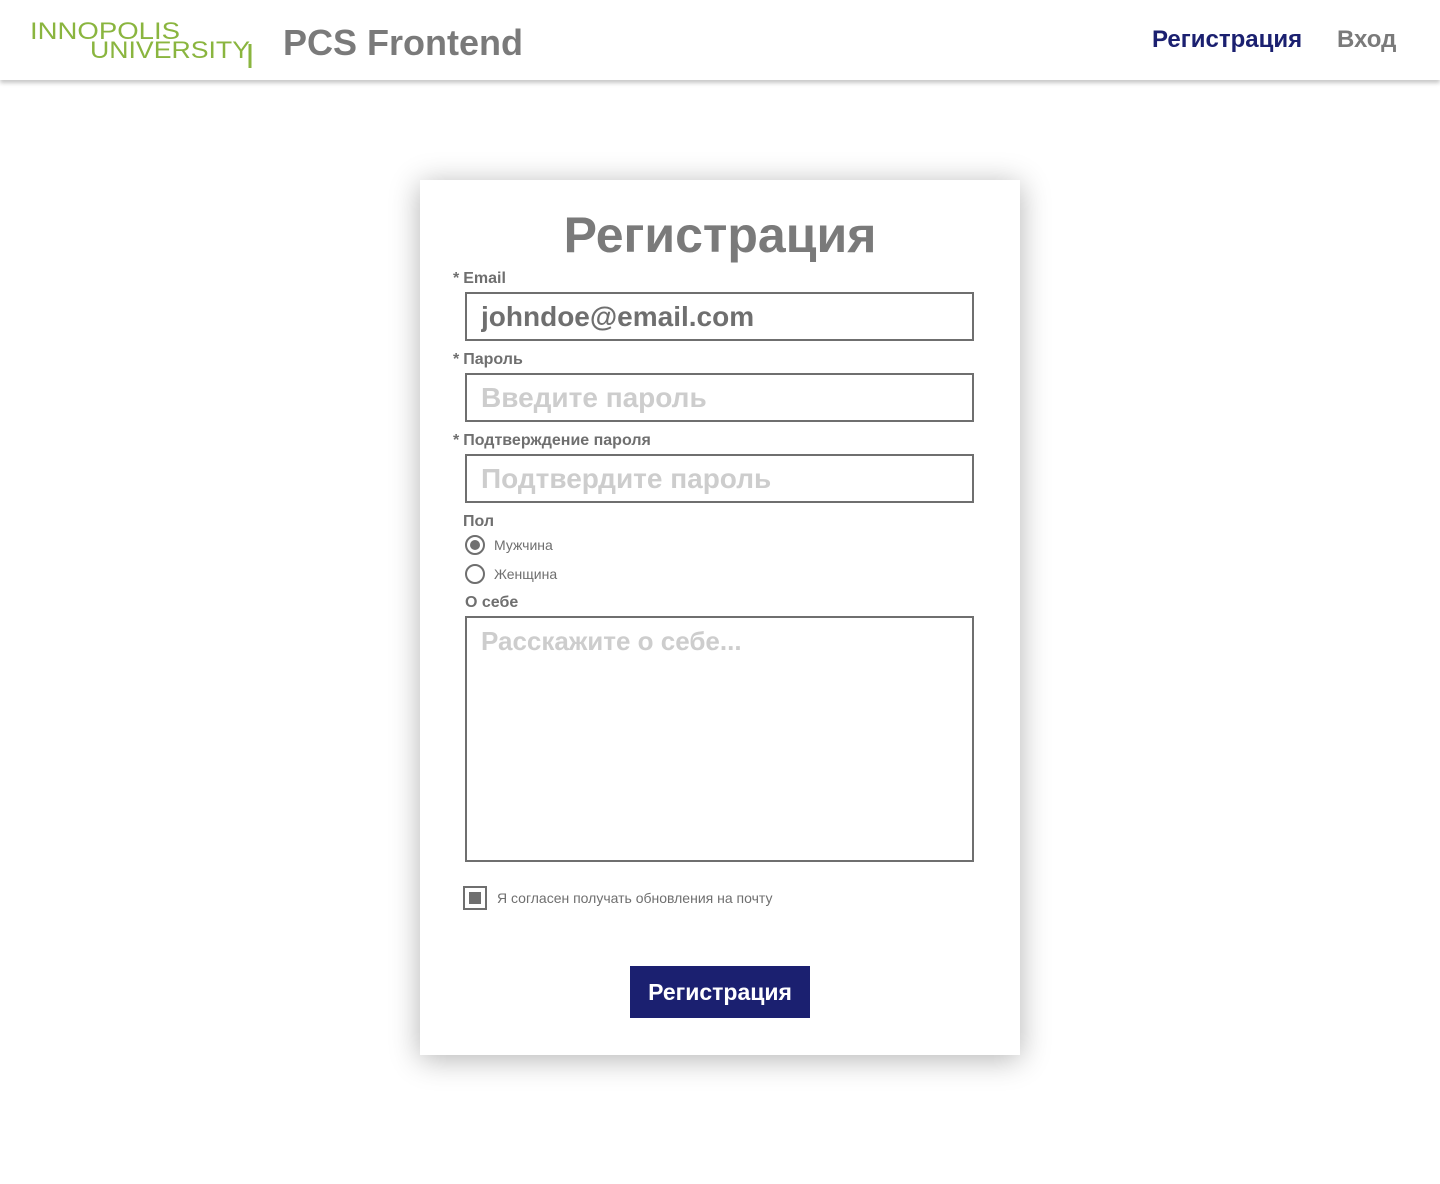 This screenshot has height=1184, width=1440. What do you see at coordinates (492, 602) in the screenshot?
I see `about-label: О себе` at bounding box center [492, 602].